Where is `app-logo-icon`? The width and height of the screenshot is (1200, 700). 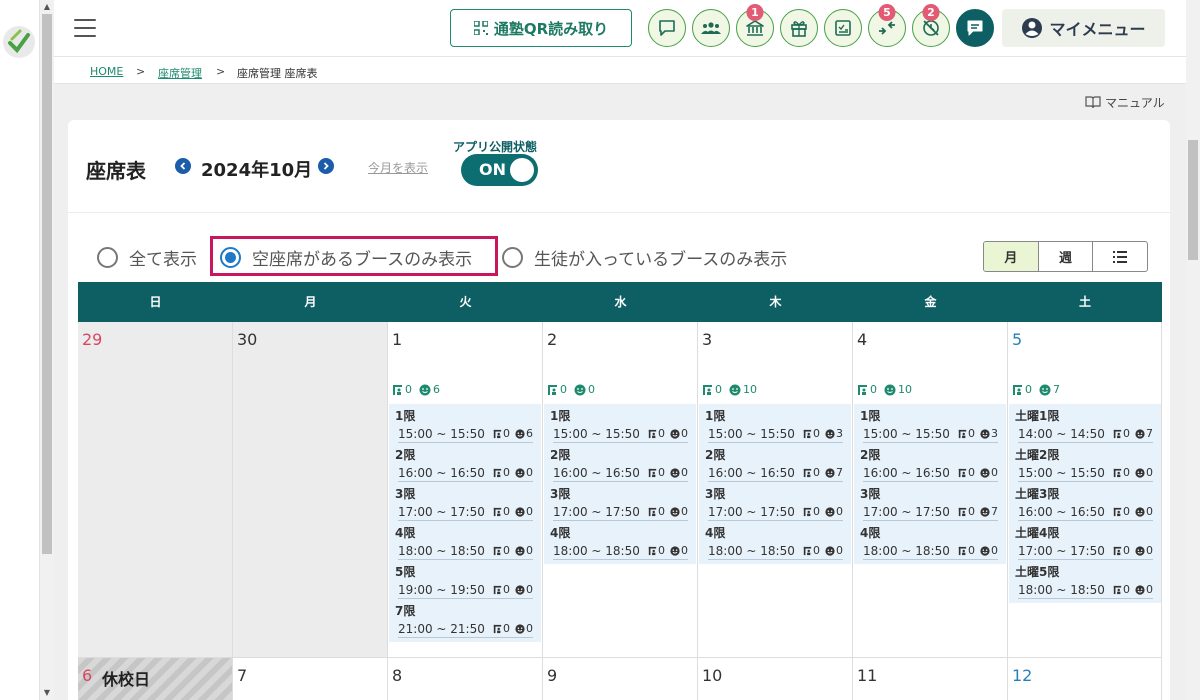 app-logo-icon is located at coordinates (19, 42).